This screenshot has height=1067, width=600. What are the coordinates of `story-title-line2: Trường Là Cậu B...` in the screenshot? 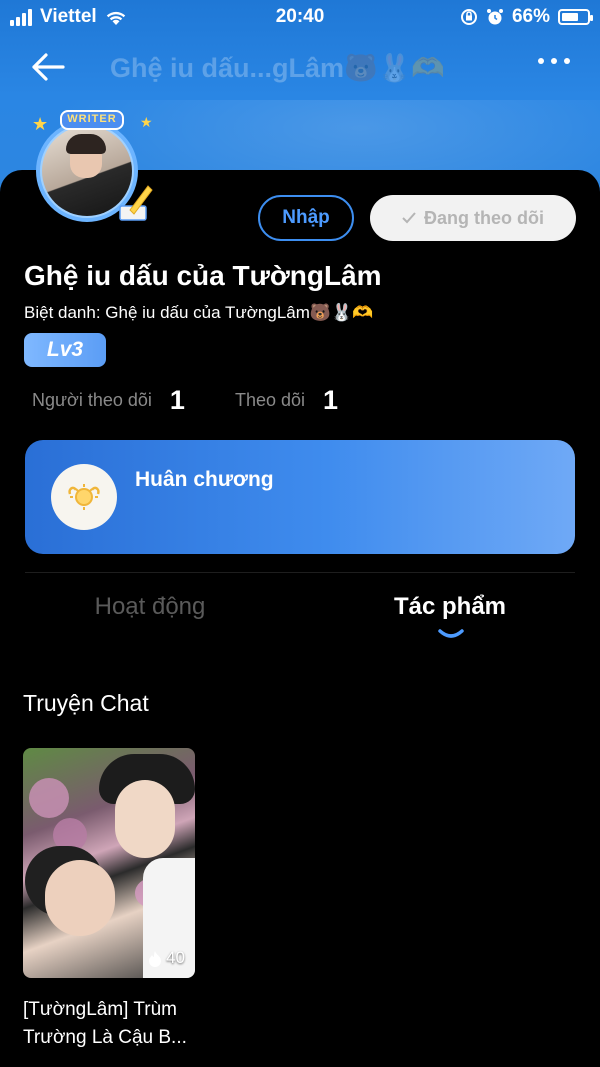 It's located at (105, 1037).